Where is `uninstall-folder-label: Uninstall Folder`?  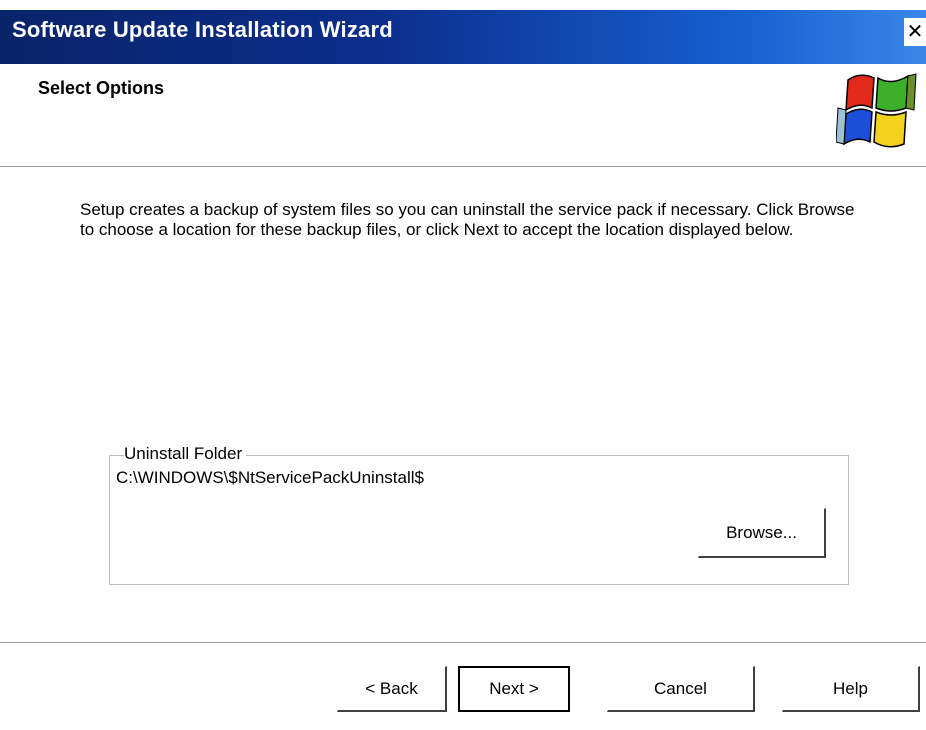
uninstall-folder-label: Uninstall Folder is located at coordinates (185, 454).